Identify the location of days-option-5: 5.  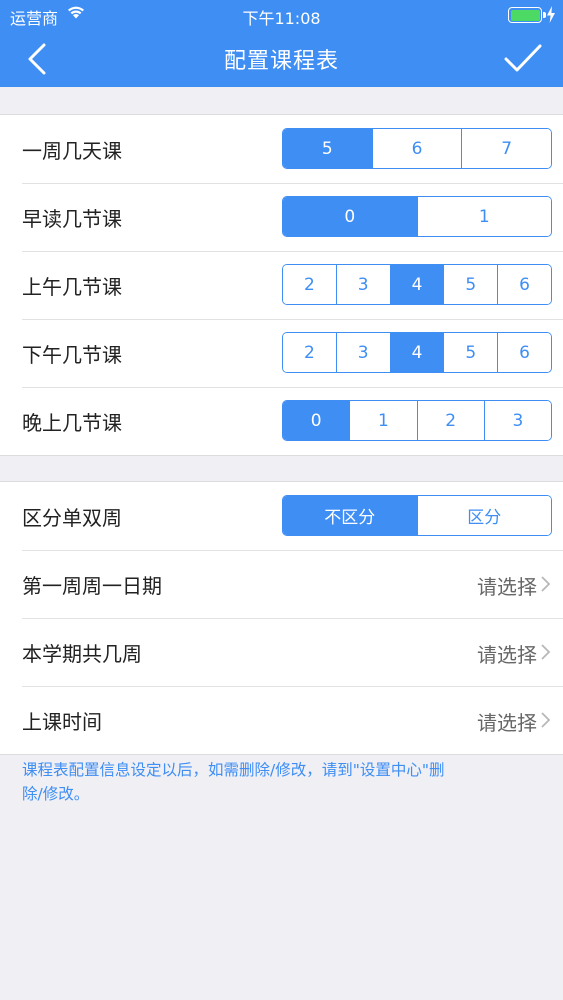
(327, 148).